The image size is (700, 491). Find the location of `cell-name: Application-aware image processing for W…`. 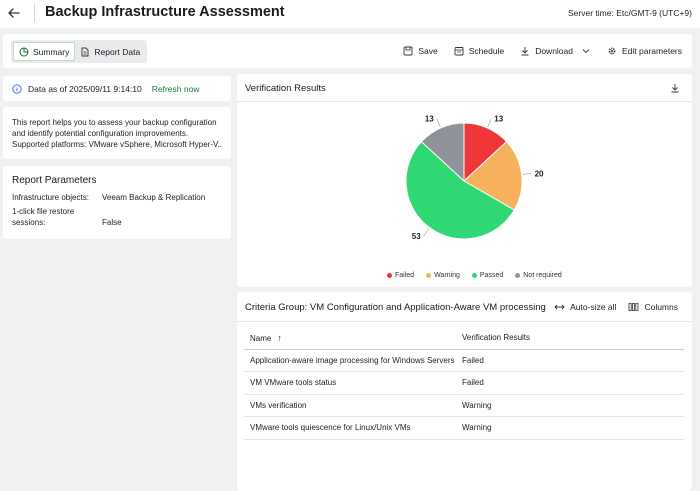

cell-name: Application-aware image processing for W… is located at coordinates (350, 360).